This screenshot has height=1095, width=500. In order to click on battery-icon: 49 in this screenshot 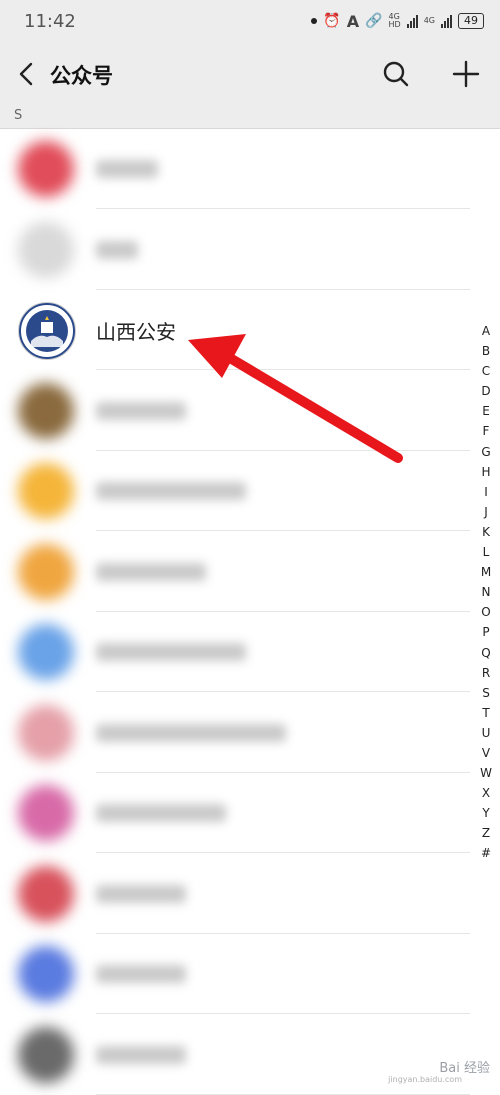, I will do `click(471, 21)`.